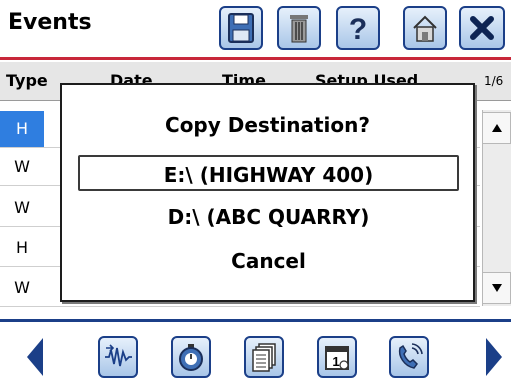 The width and height of the screenshot is (511, 392). What do you see at coordinates (267, 125) in the screenshot?
I see `dialog-title: Copy Destination?` at bounding box center [267, 125].